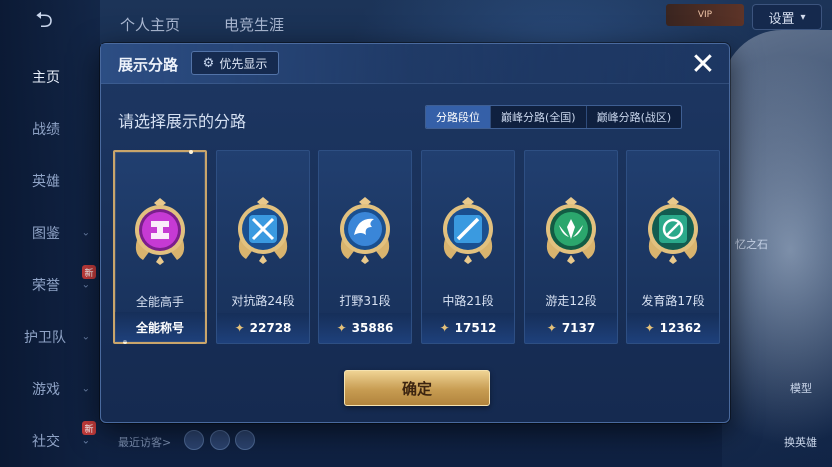 This screenshot has width=832, height=467. Describe the element at coordinates (751, 244) in the screenshot. I see `side-skin-label: 忆之石` at that location.